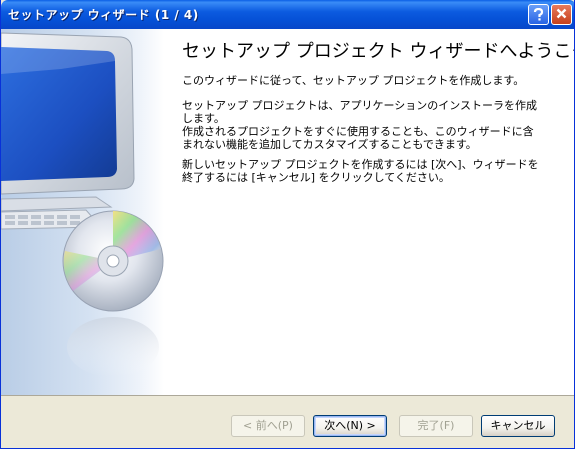 This screenshot has height=449, width=575. I want to click on question-mark-icon, so click(538, 14).